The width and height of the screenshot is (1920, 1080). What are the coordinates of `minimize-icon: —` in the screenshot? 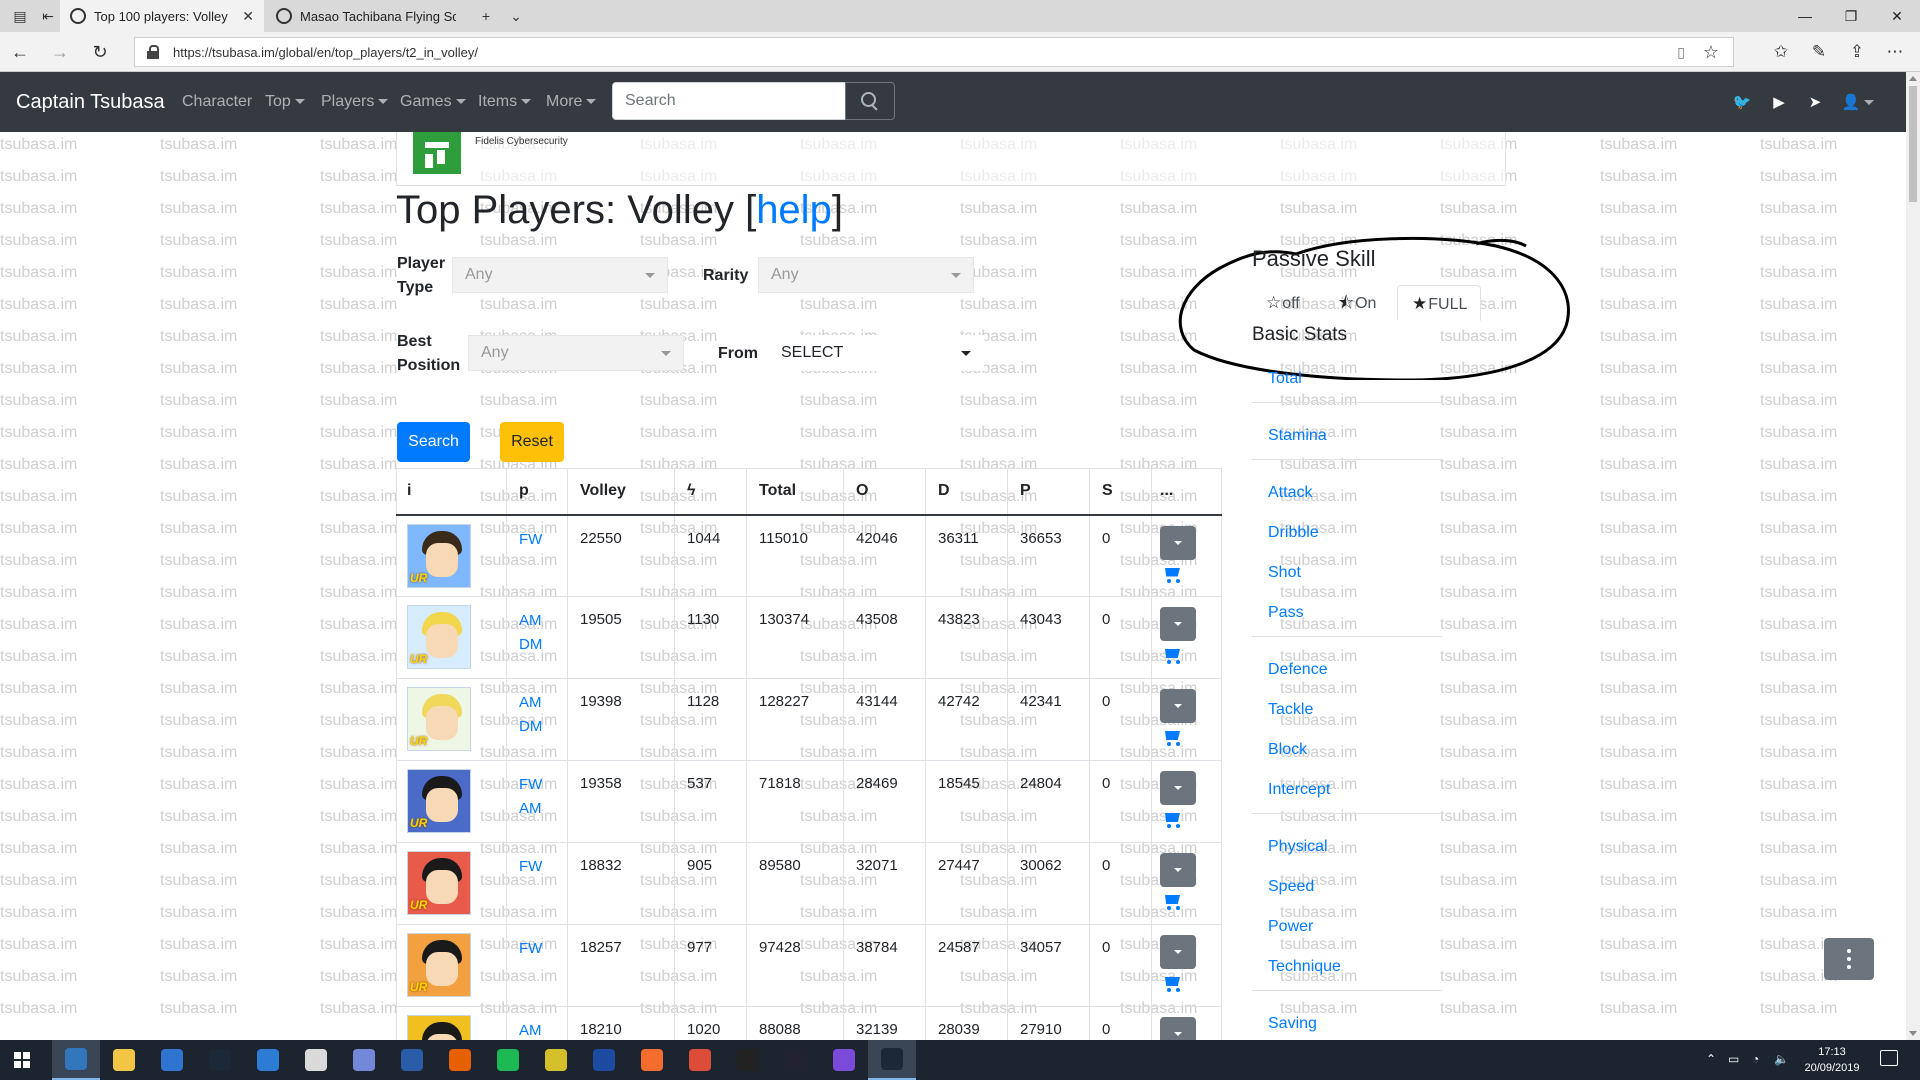 It's located at (1805, 16).